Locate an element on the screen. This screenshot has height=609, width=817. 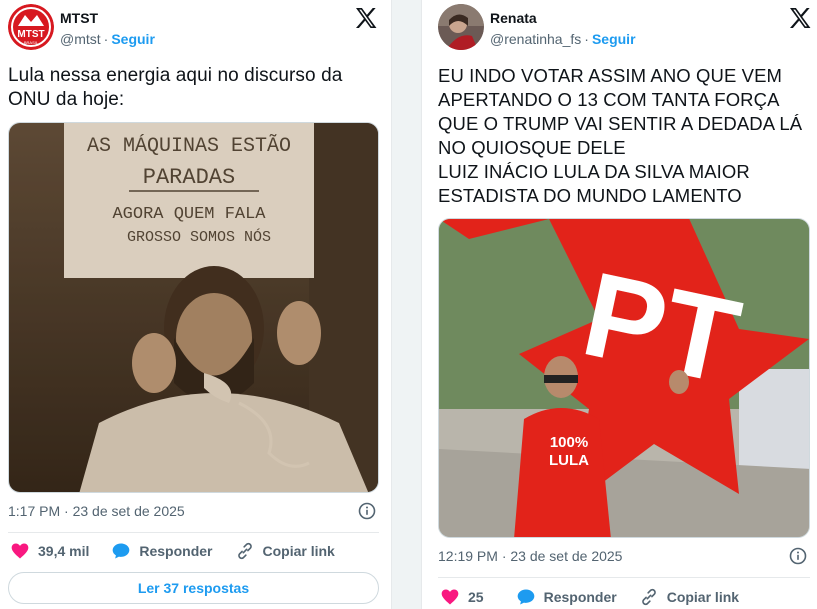
tweet-text-line: ESTADISTA DO MUNDO LAMENTO is located at coordinates (590, 195).